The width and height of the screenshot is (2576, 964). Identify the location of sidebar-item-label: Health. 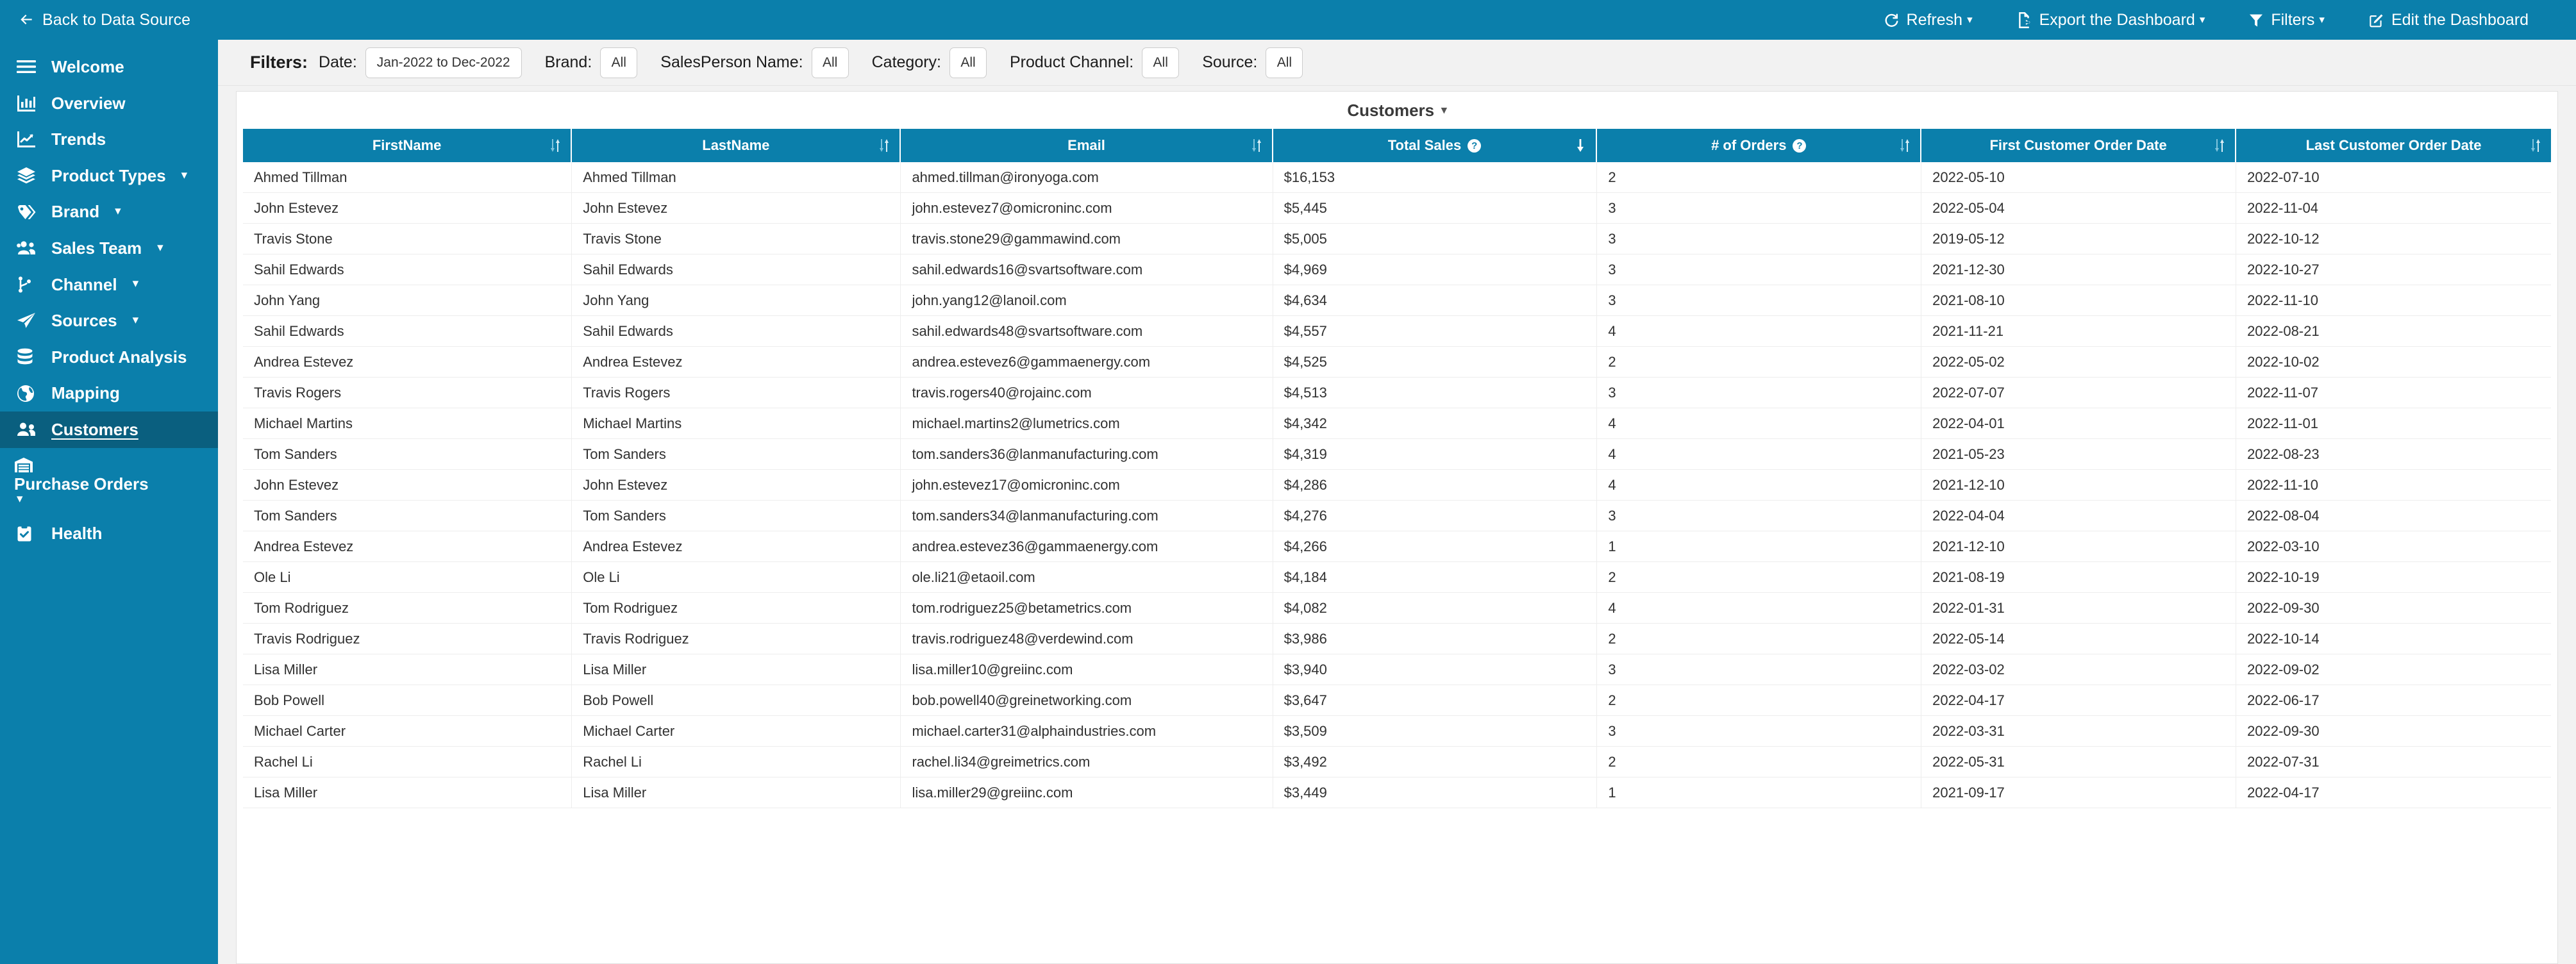
(77, 534).